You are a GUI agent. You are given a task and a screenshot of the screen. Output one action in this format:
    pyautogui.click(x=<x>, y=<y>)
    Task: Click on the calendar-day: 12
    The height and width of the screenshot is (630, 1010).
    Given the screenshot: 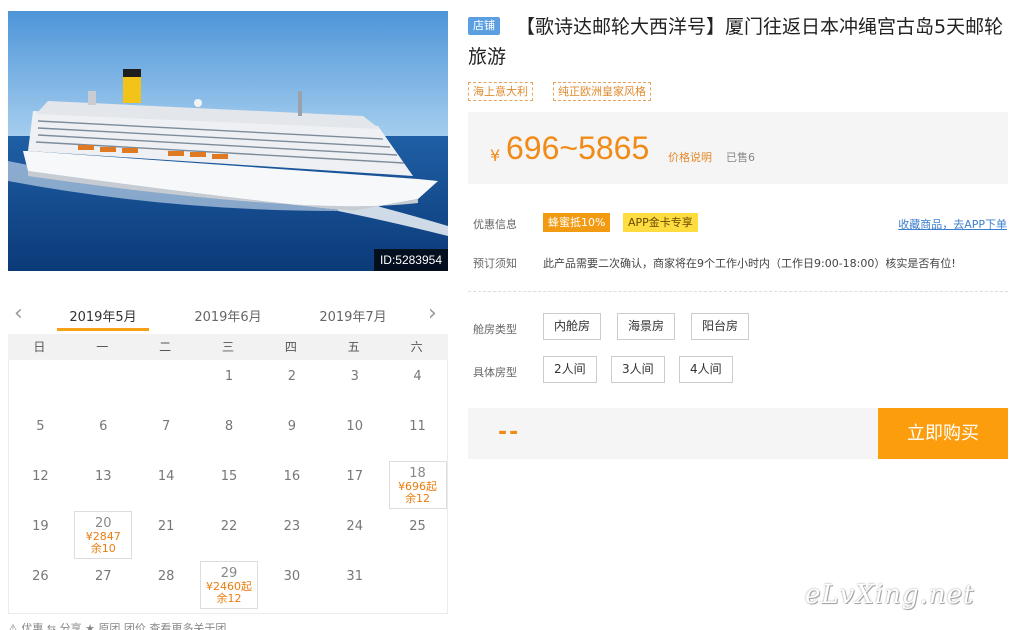 What is the action you would take?
    pyautogui.click(x=40, y=485)
    